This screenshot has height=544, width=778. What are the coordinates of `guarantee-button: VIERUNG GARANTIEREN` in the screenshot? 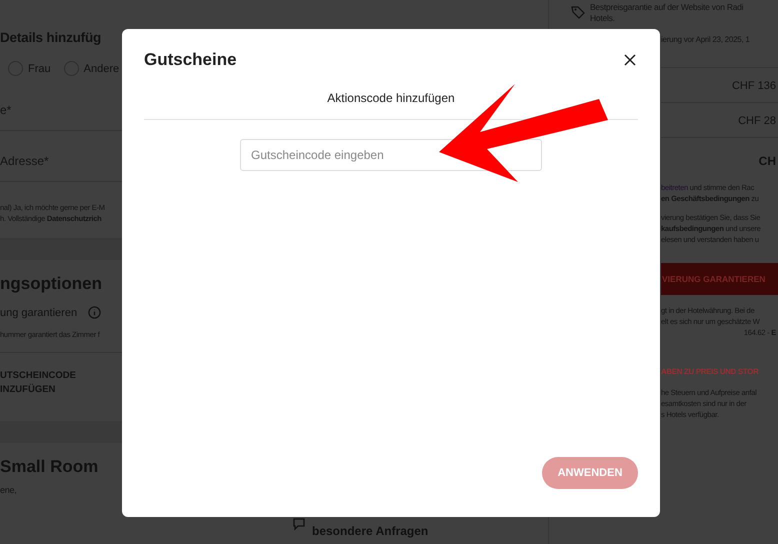 It's located at (719, 279).